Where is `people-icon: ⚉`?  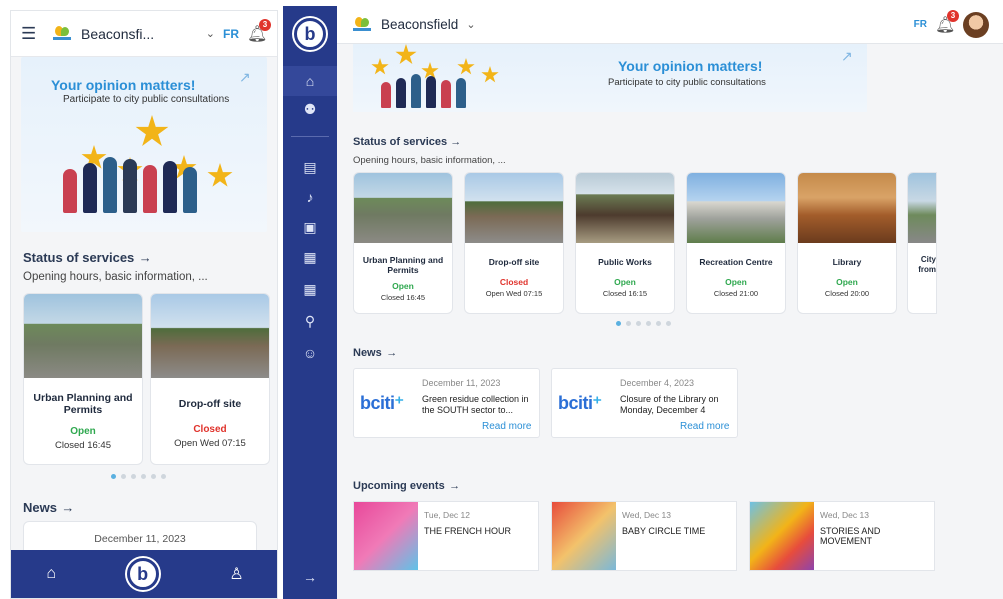 people-icon: ⚉ is located at coordinates (310, 109).